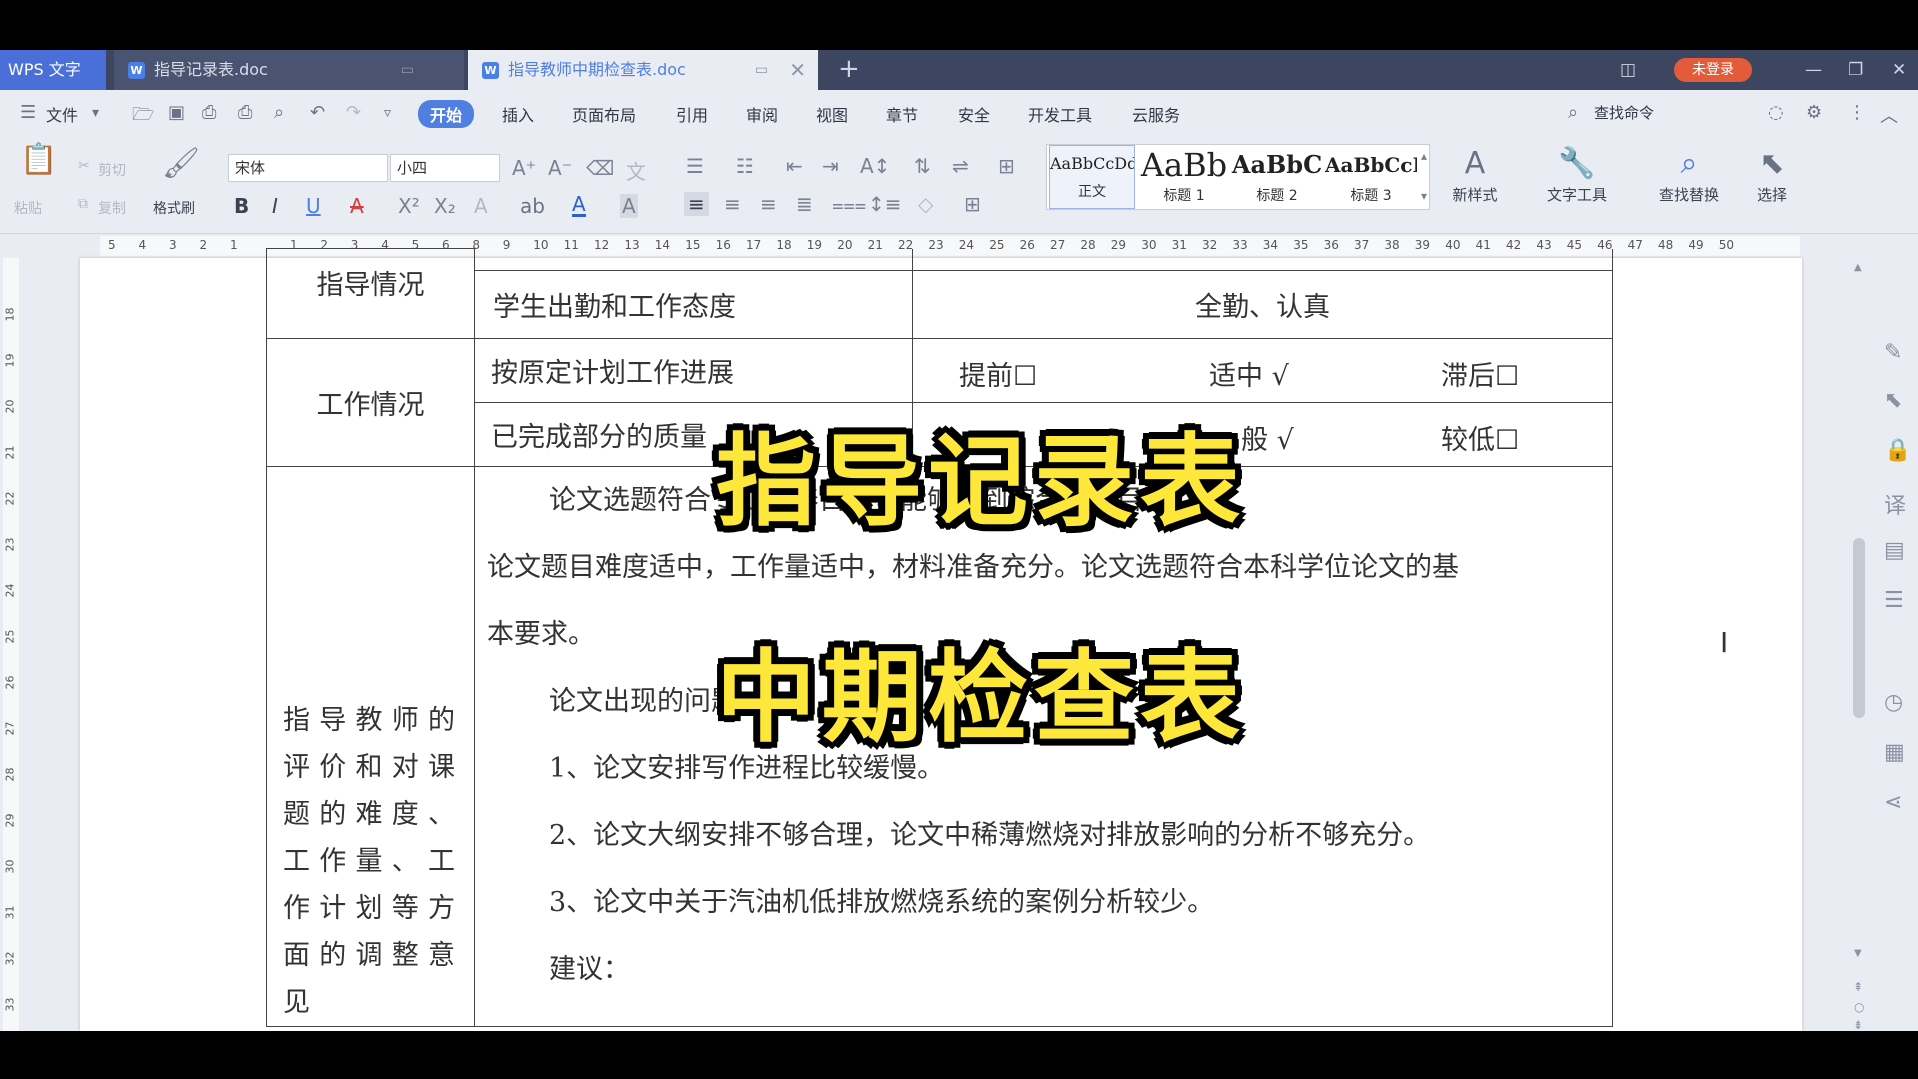 This screenshot has width=1918, height=1079. I want to click on history-icon: ◷, so click(1893, 702).